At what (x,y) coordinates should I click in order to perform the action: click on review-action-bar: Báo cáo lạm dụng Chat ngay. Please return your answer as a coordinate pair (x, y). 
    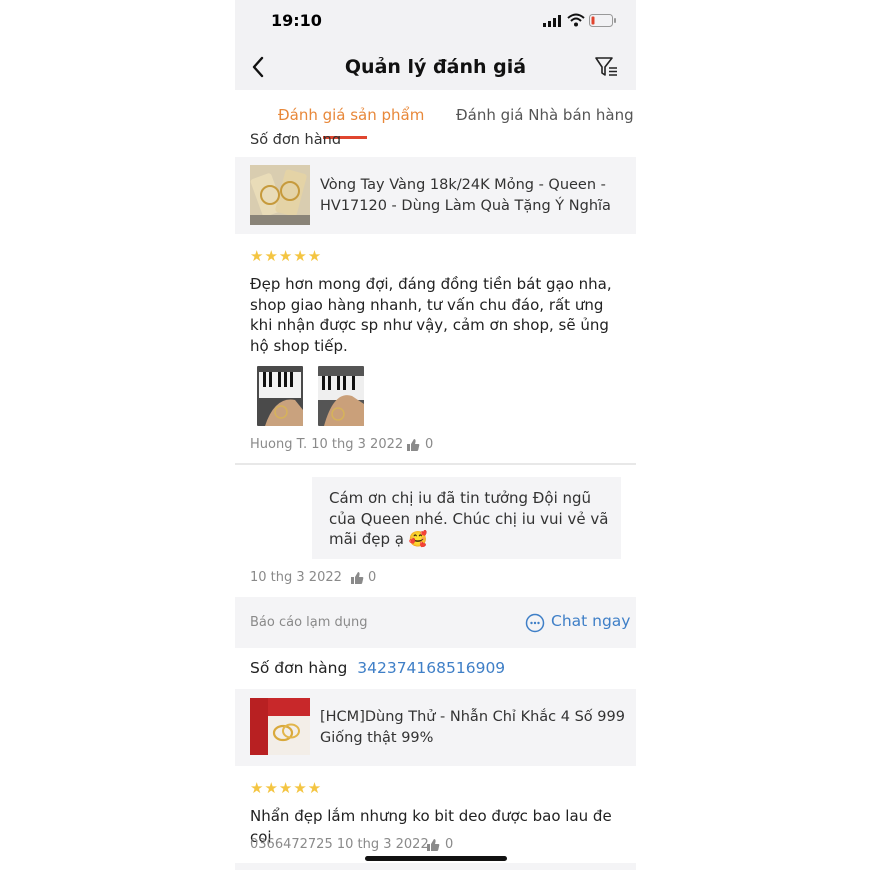
    Looking at the image, I should click on (435, 622).